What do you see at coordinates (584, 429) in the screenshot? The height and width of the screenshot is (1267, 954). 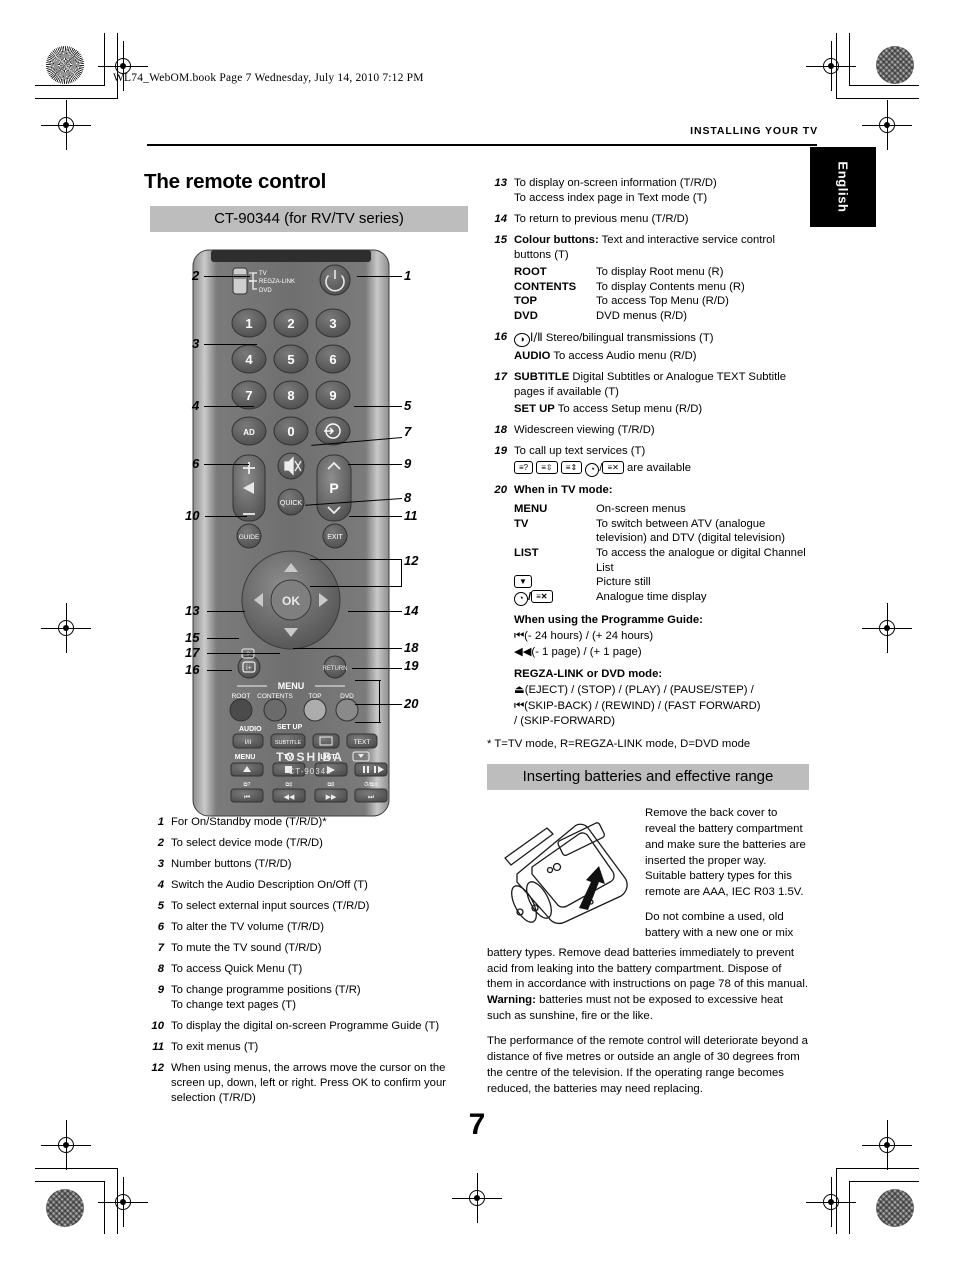 I see `item-text: Widescreen viewing (T/R/D)` at bounding box center [584, 429].